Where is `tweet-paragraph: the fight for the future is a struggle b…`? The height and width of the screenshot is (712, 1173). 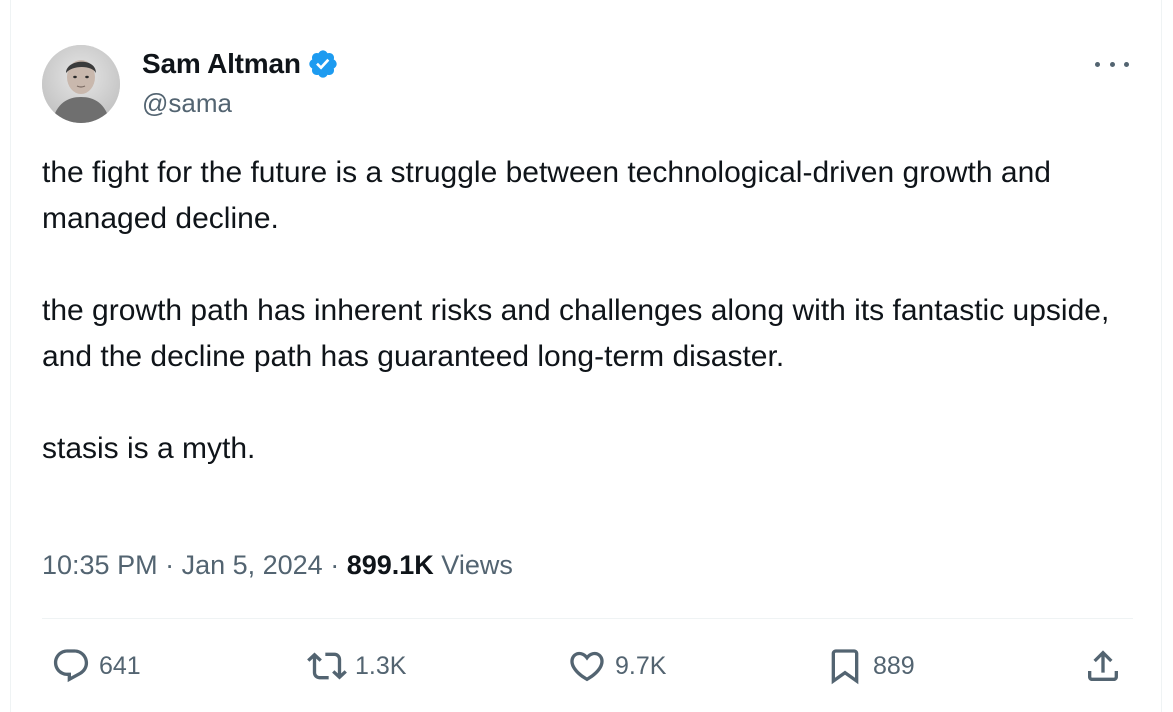
tweet-paragraph: the fight for the future is a struggle b… is located at coordinates (546, 195).